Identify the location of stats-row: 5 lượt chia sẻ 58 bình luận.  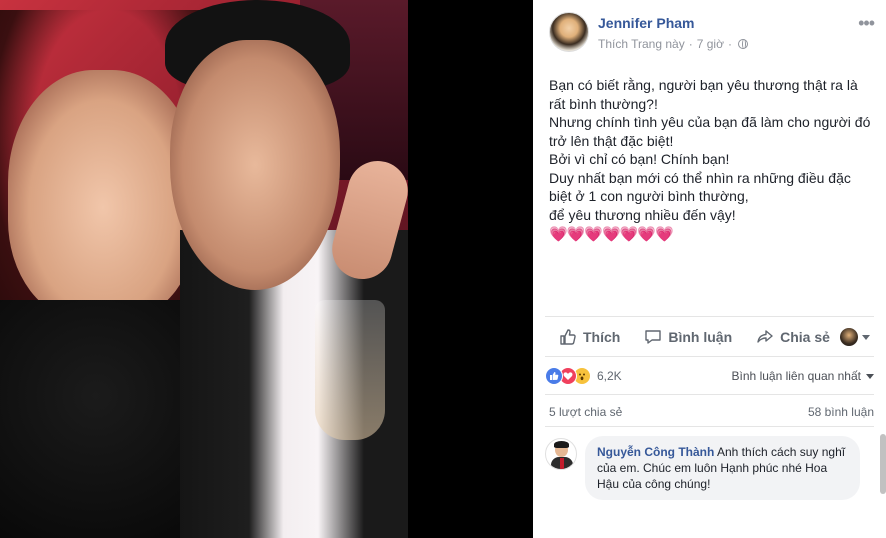
(711, 412).